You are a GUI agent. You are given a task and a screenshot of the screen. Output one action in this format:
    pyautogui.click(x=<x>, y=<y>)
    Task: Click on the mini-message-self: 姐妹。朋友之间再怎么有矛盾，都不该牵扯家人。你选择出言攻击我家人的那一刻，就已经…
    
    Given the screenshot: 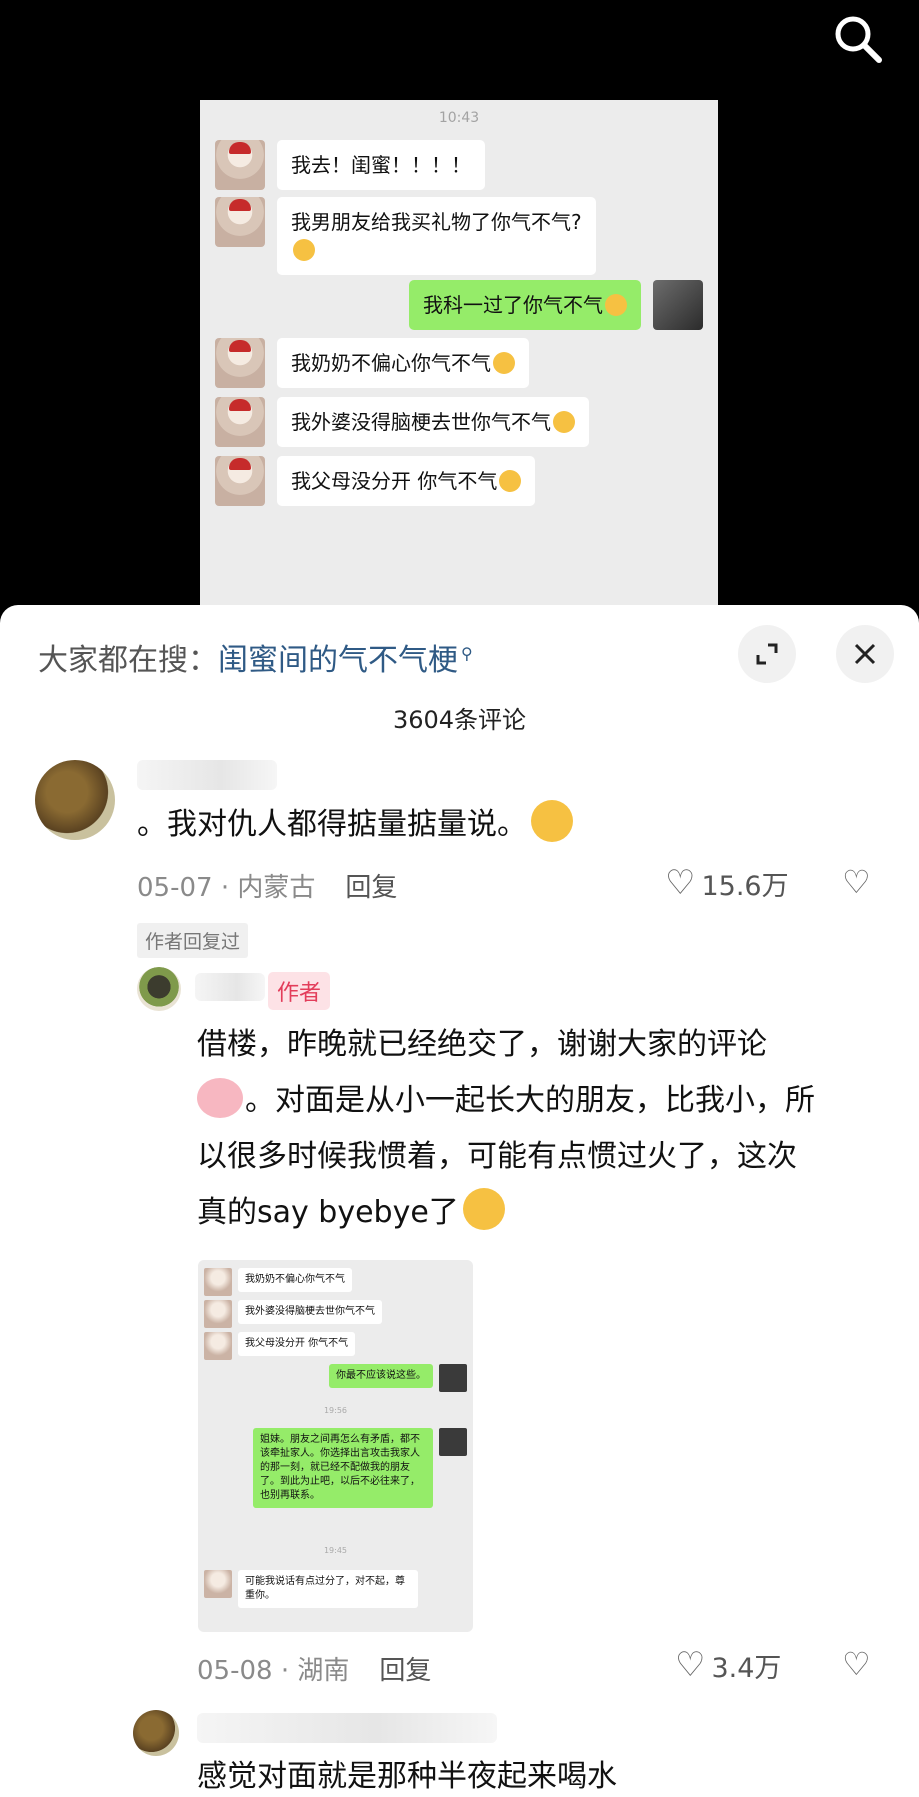 What is the action you would take?
    pyautogui.click(x=360, y=1468)
    